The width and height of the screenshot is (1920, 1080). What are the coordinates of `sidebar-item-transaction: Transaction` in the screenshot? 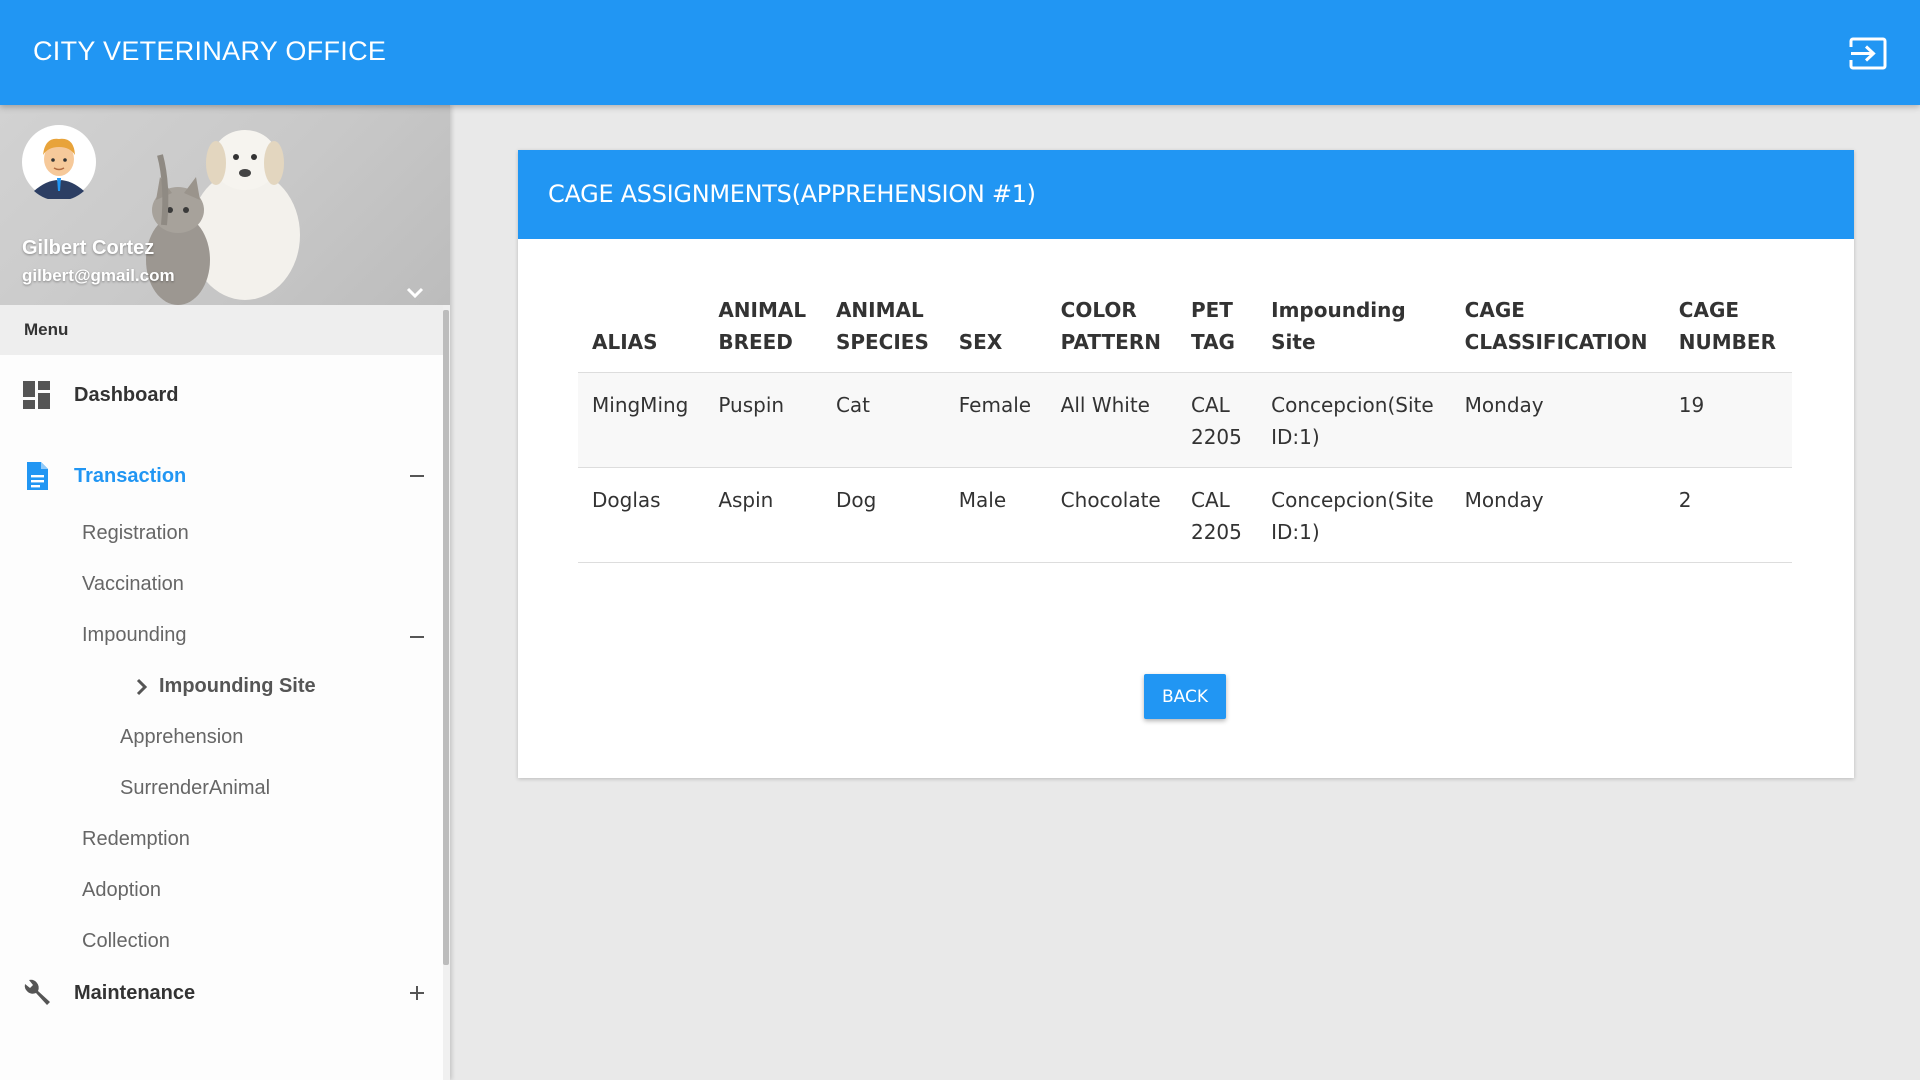 It's located at (220, 476).